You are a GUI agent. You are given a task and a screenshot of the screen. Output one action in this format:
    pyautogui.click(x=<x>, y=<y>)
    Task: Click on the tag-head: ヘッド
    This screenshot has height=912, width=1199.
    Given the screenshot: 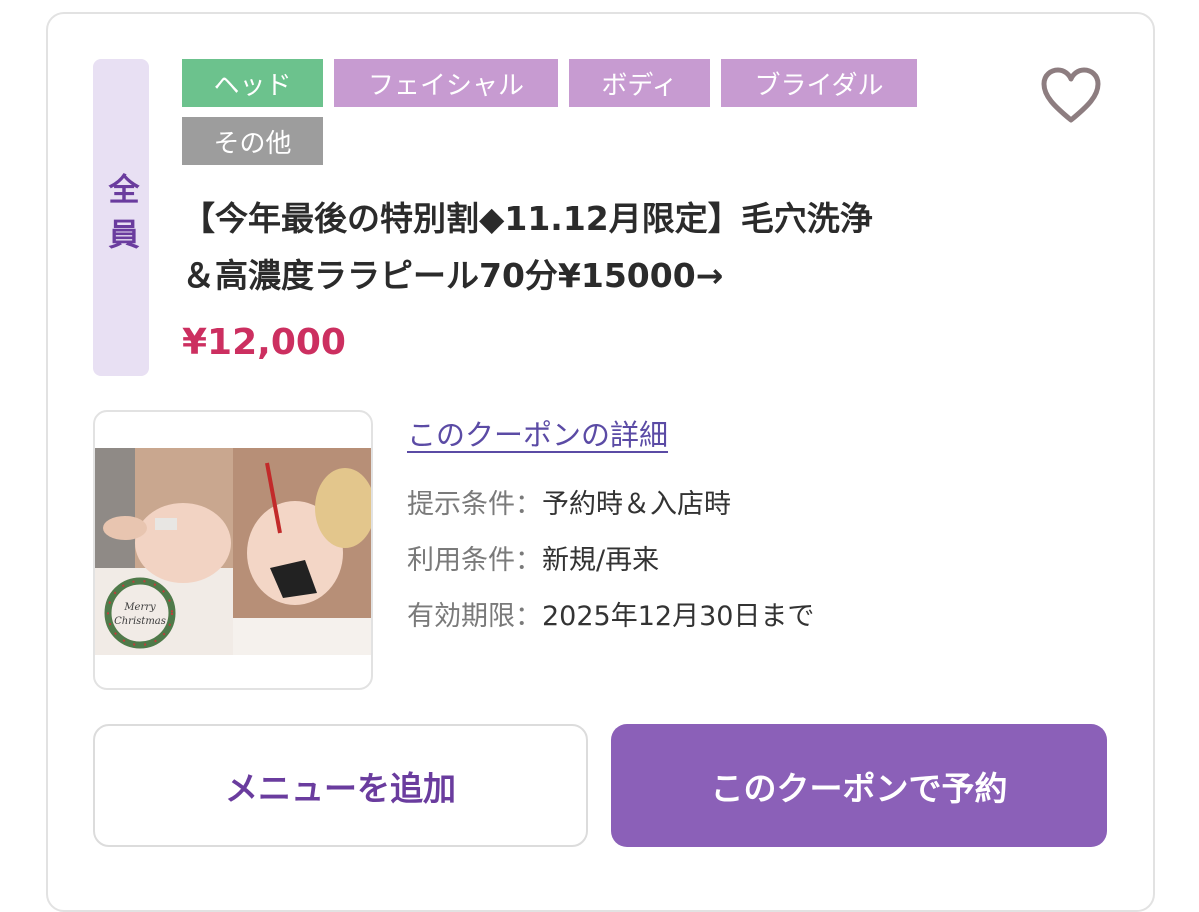 What is the action you would take?
    pyautogui.click(x=252, y=83)
    